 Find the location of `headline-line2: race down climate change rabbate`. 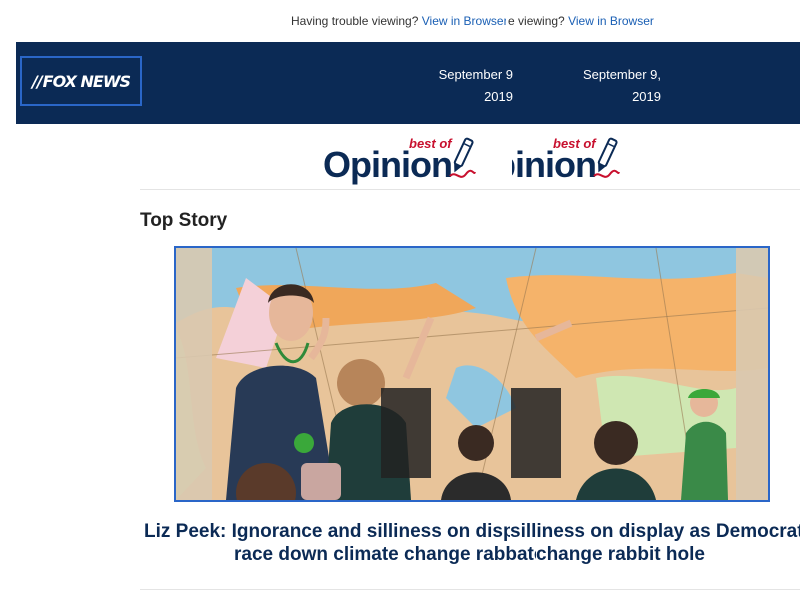

headline-line2: race down climate change rabbate is located at coordinates (389, 554).